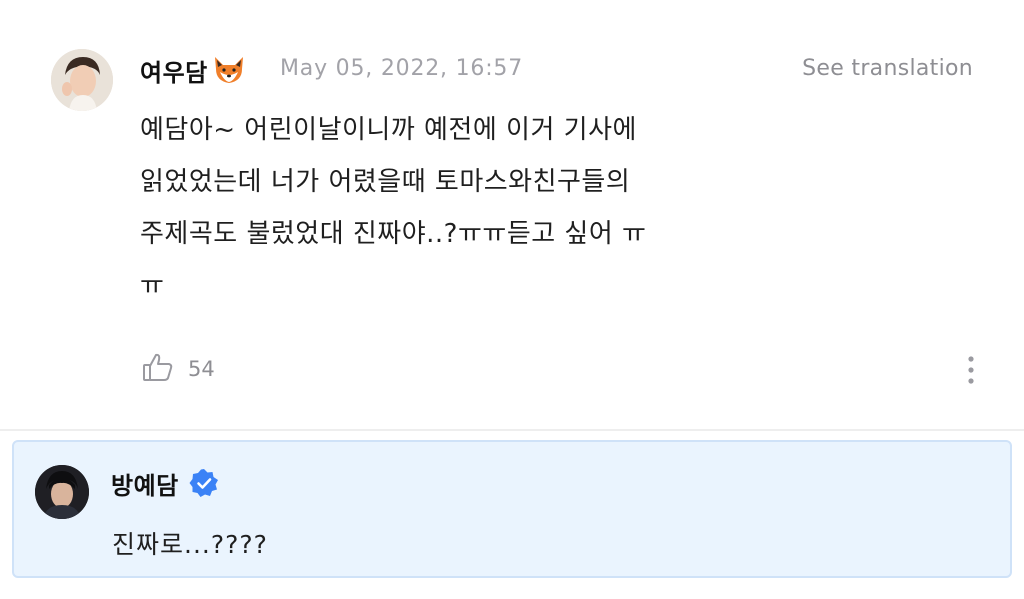 The width and height of the screenshot is (1024, 599). What do you see at coordinates (178, 369) in the screenshot?
I see `like-button: 54` at bounding box center [178, 369].